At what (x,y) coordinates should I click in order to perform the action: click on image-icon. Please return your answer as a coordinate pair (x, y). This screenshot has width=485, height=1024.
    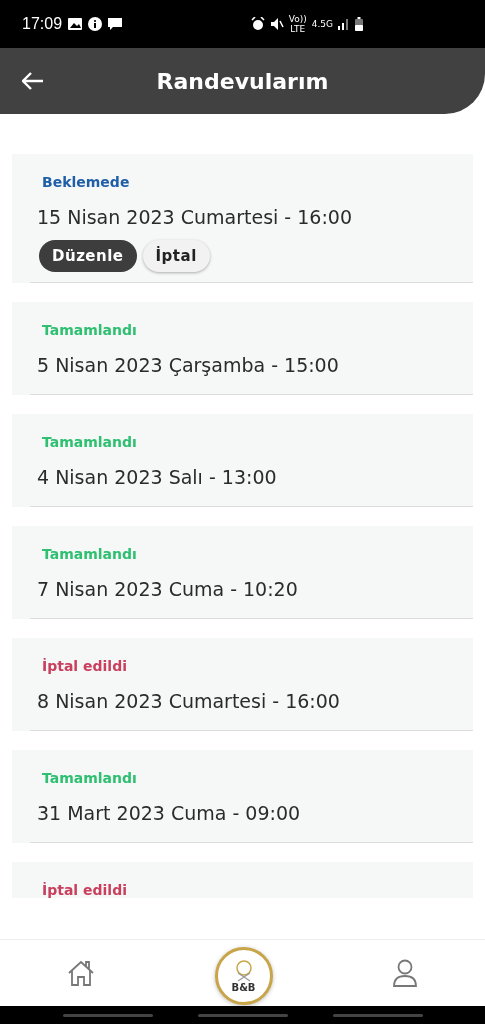
    Looking at the image, I should click on (75, 24).